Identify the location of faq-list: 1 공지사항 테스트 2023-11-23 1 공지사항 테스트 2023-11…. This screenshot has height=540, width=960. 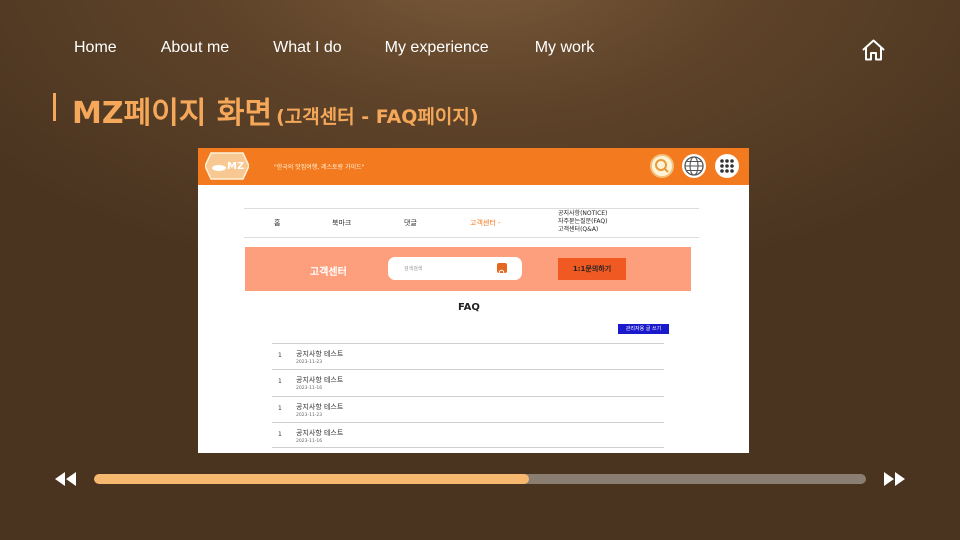
(468, 396).